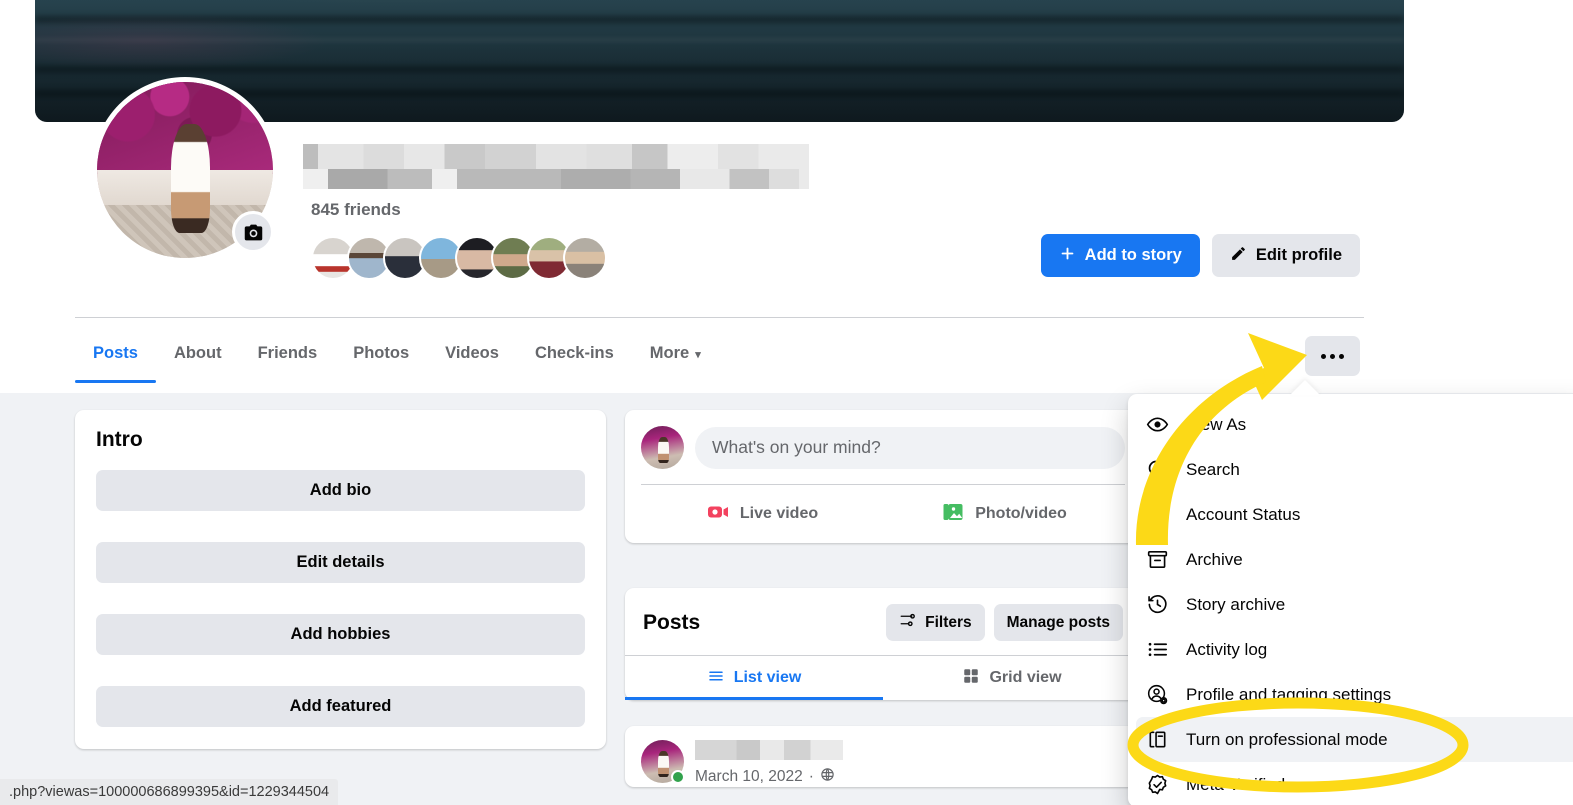 This screenshot has height=805, width=1573. What do you see at coordinates (1214, 559) in the screenshot?
I see `menu-item-archive-label: Archive` at bounding box center [1214, 559].